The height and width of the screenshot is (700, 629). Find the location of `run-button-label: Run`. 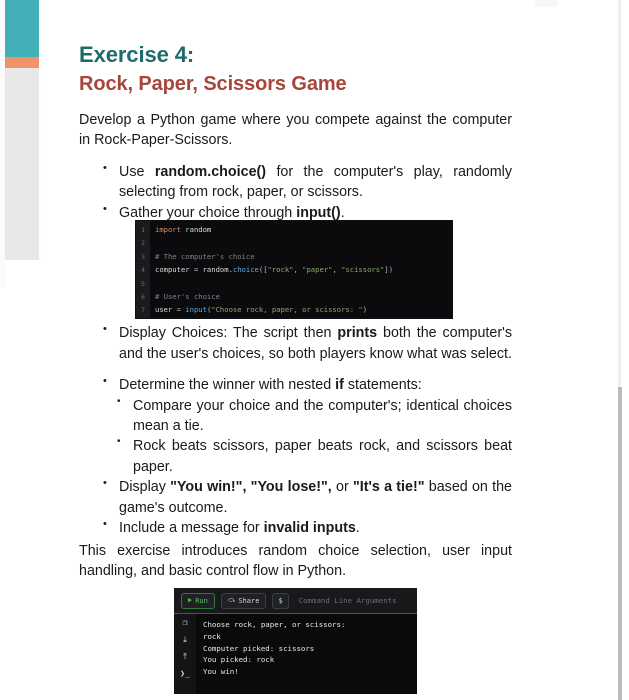

run-button-label: Run is located at coordinates (201, 600).